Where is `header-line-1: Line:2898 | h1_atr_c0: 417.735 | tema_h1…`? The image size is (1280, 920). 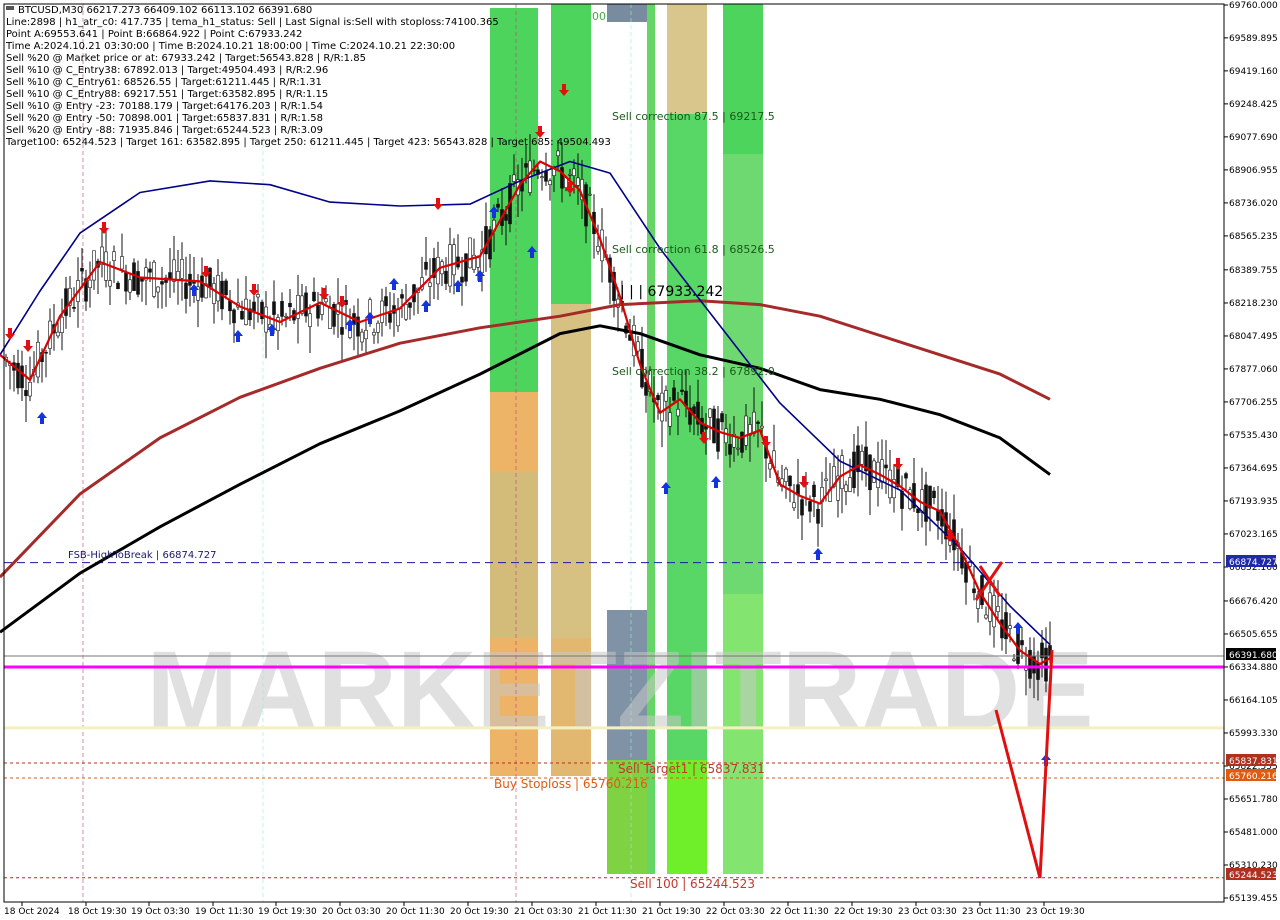
header-line-1: Line:2898 | h1_atr_c0: 417.735 | tema_h1… is located at coordinates (252, 22).